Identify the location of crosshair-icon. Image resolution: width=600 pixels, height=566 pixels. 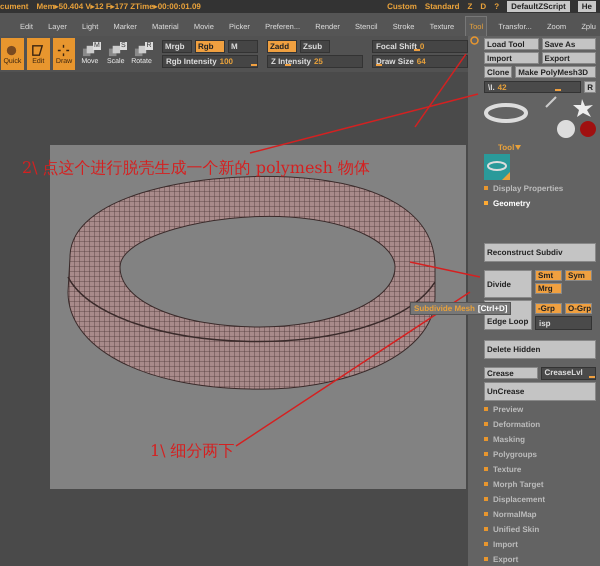
(64, 50).